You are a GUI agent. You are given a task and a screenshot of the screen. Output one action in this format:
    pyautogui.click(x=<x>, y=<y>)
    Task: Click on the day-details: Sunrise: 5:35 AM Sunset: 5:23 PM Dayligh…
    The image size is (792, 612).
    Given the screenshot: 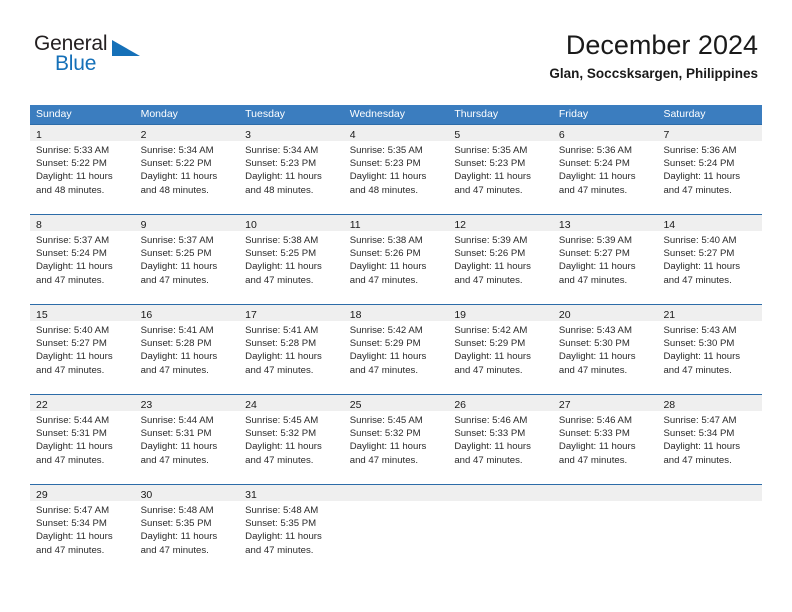 What is the action you would take?
    pyautogui.click(x=396, y=169)
    